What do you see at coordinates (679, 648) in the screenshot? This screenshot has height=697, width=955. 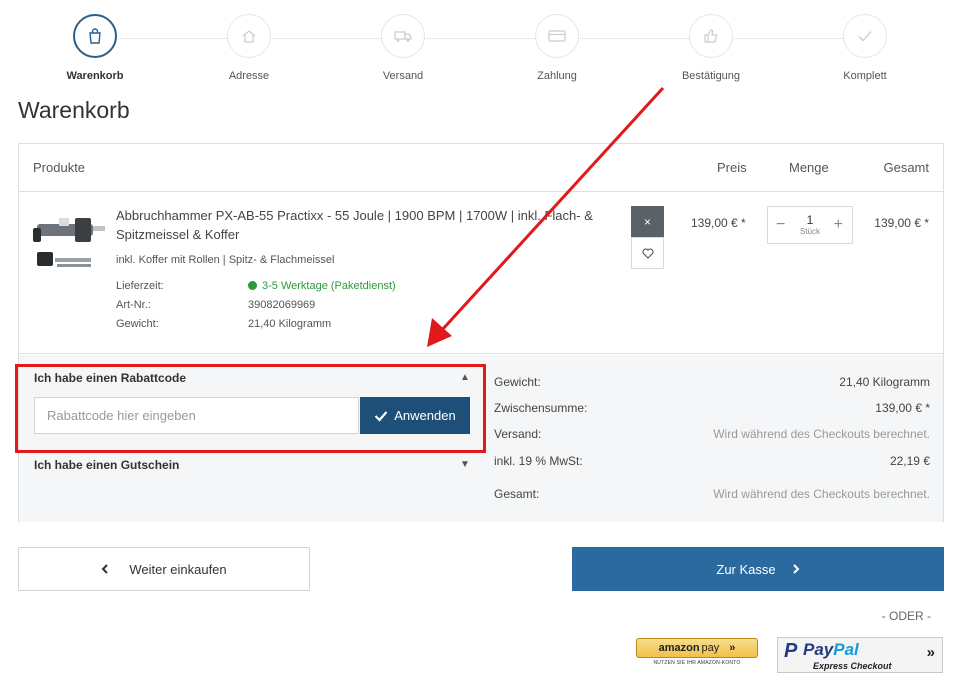 I see `amazon-brand: amazon` at bounding box center [679, 648].